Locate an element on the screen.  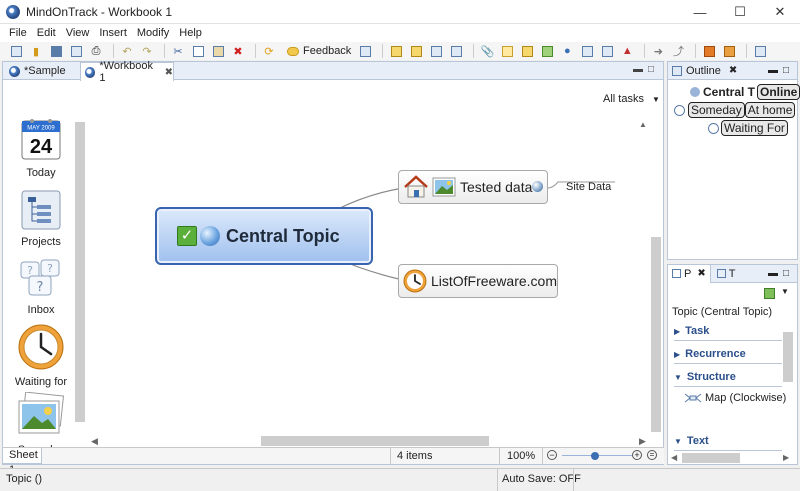
save-icon is located at coordinates (56, 51).